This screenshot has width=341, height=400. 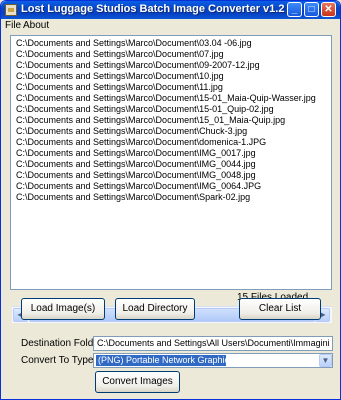 I want to click on clear-list-button: Clear List, so click(x=280, y=309).